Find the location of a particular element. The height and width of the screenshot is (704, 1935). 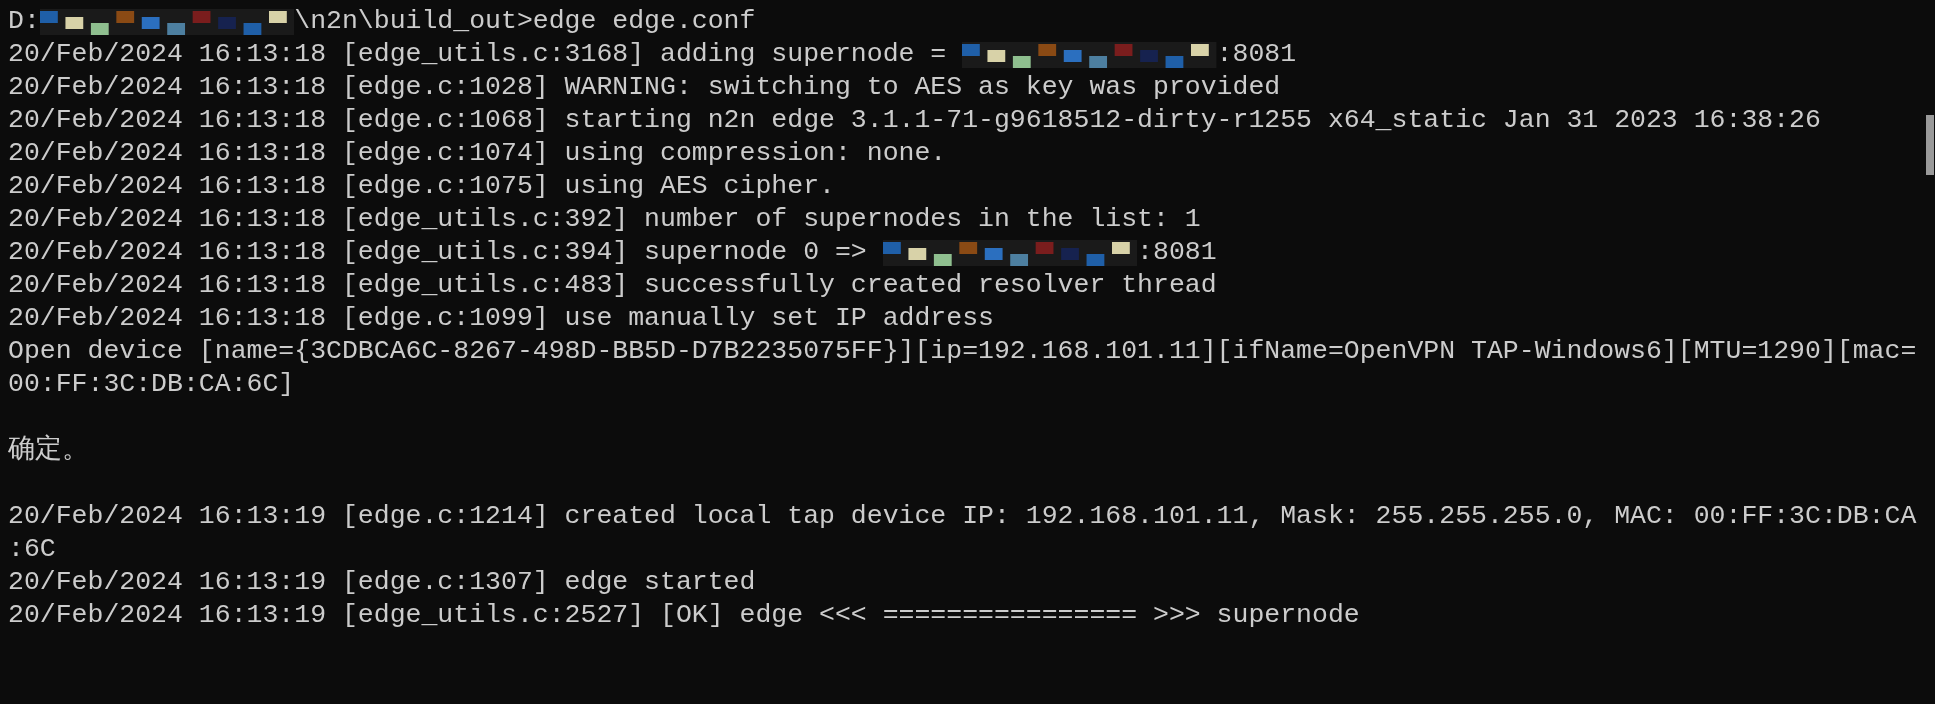

terminal-text: 20/Feb/2024 16:13:18 [edge.c:1028] WARNING: switching to AES as key was provided is located at coordinates (644, 87).